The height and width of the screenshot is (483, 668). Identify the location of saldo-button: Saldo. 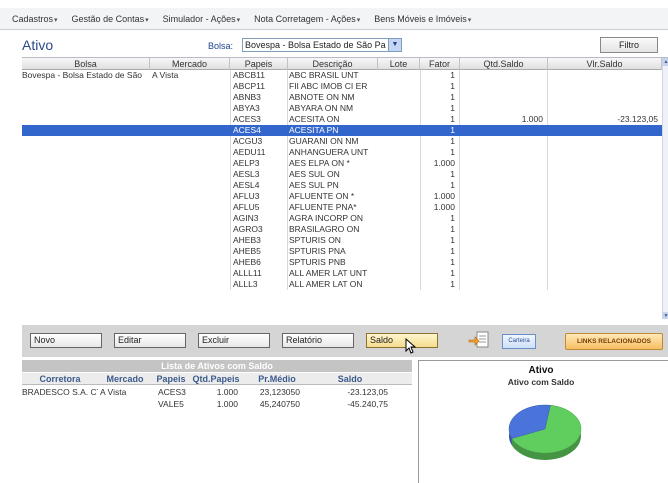
(402, 340).